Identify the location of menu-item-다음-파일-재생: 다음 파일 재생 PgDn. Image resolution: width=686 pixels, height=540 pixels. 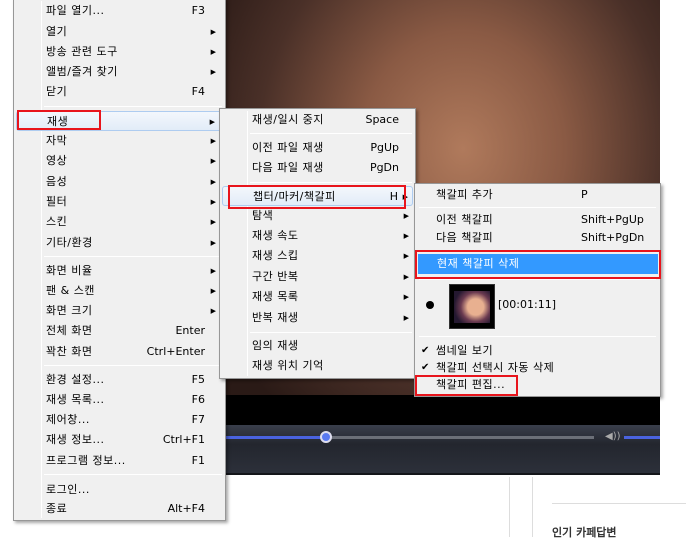
(317, 168).